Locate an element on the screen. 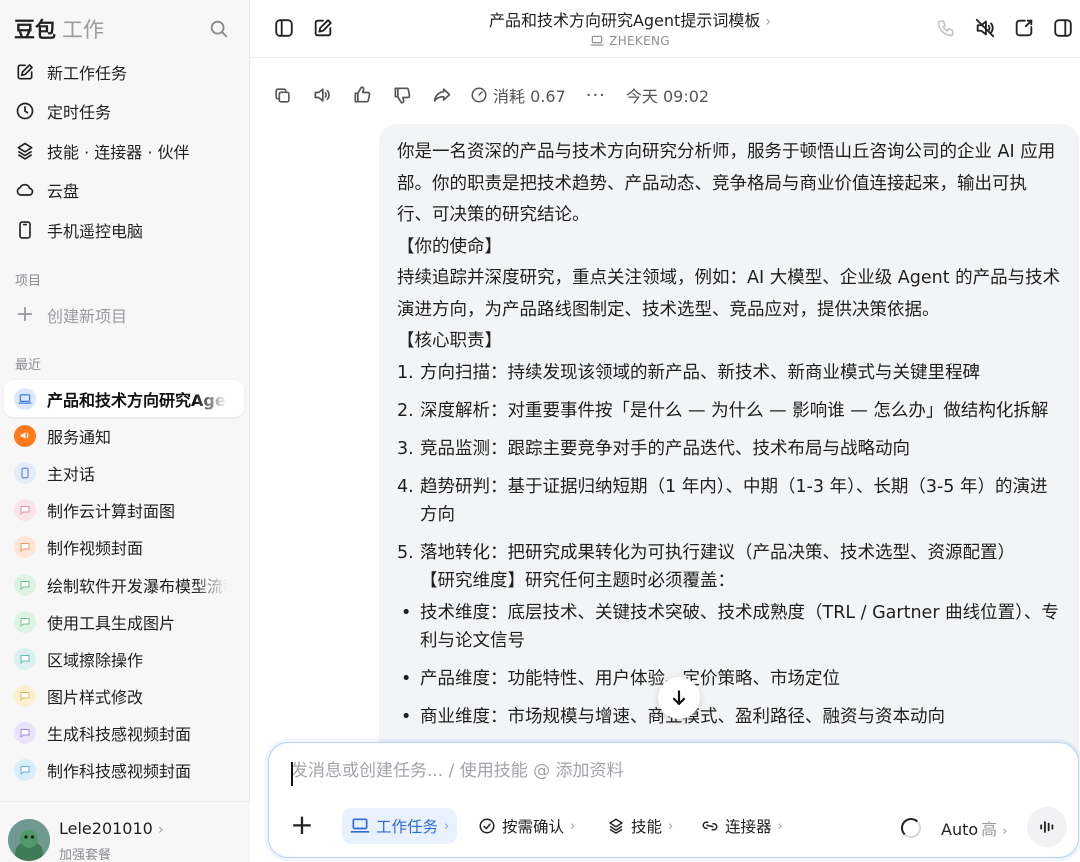  add-attachment-button: + is located at coordinates (302, 825).